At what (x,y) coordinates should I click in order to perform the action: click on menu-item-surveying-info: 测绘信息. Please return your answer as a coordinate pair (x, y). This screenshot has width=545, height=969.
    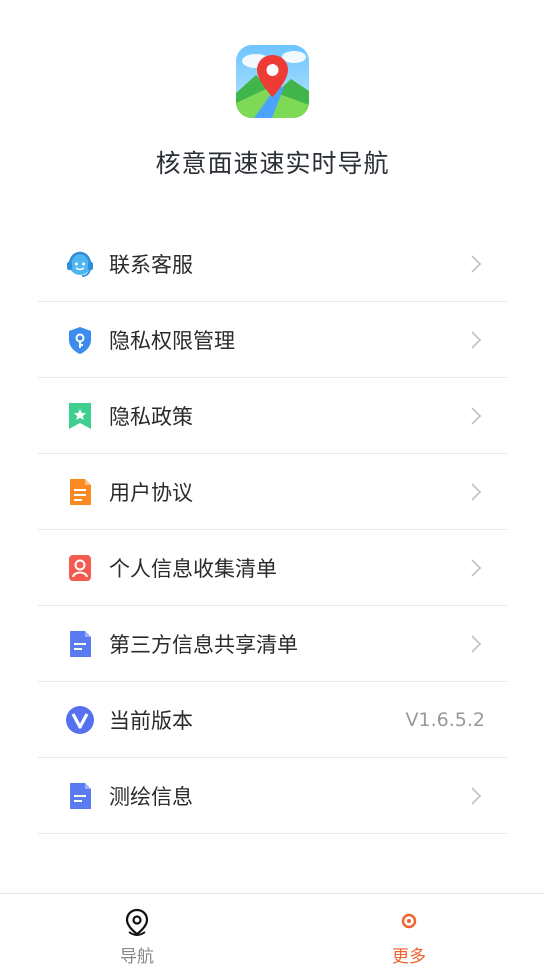
    Looking at the image, I should click on (272, 796).